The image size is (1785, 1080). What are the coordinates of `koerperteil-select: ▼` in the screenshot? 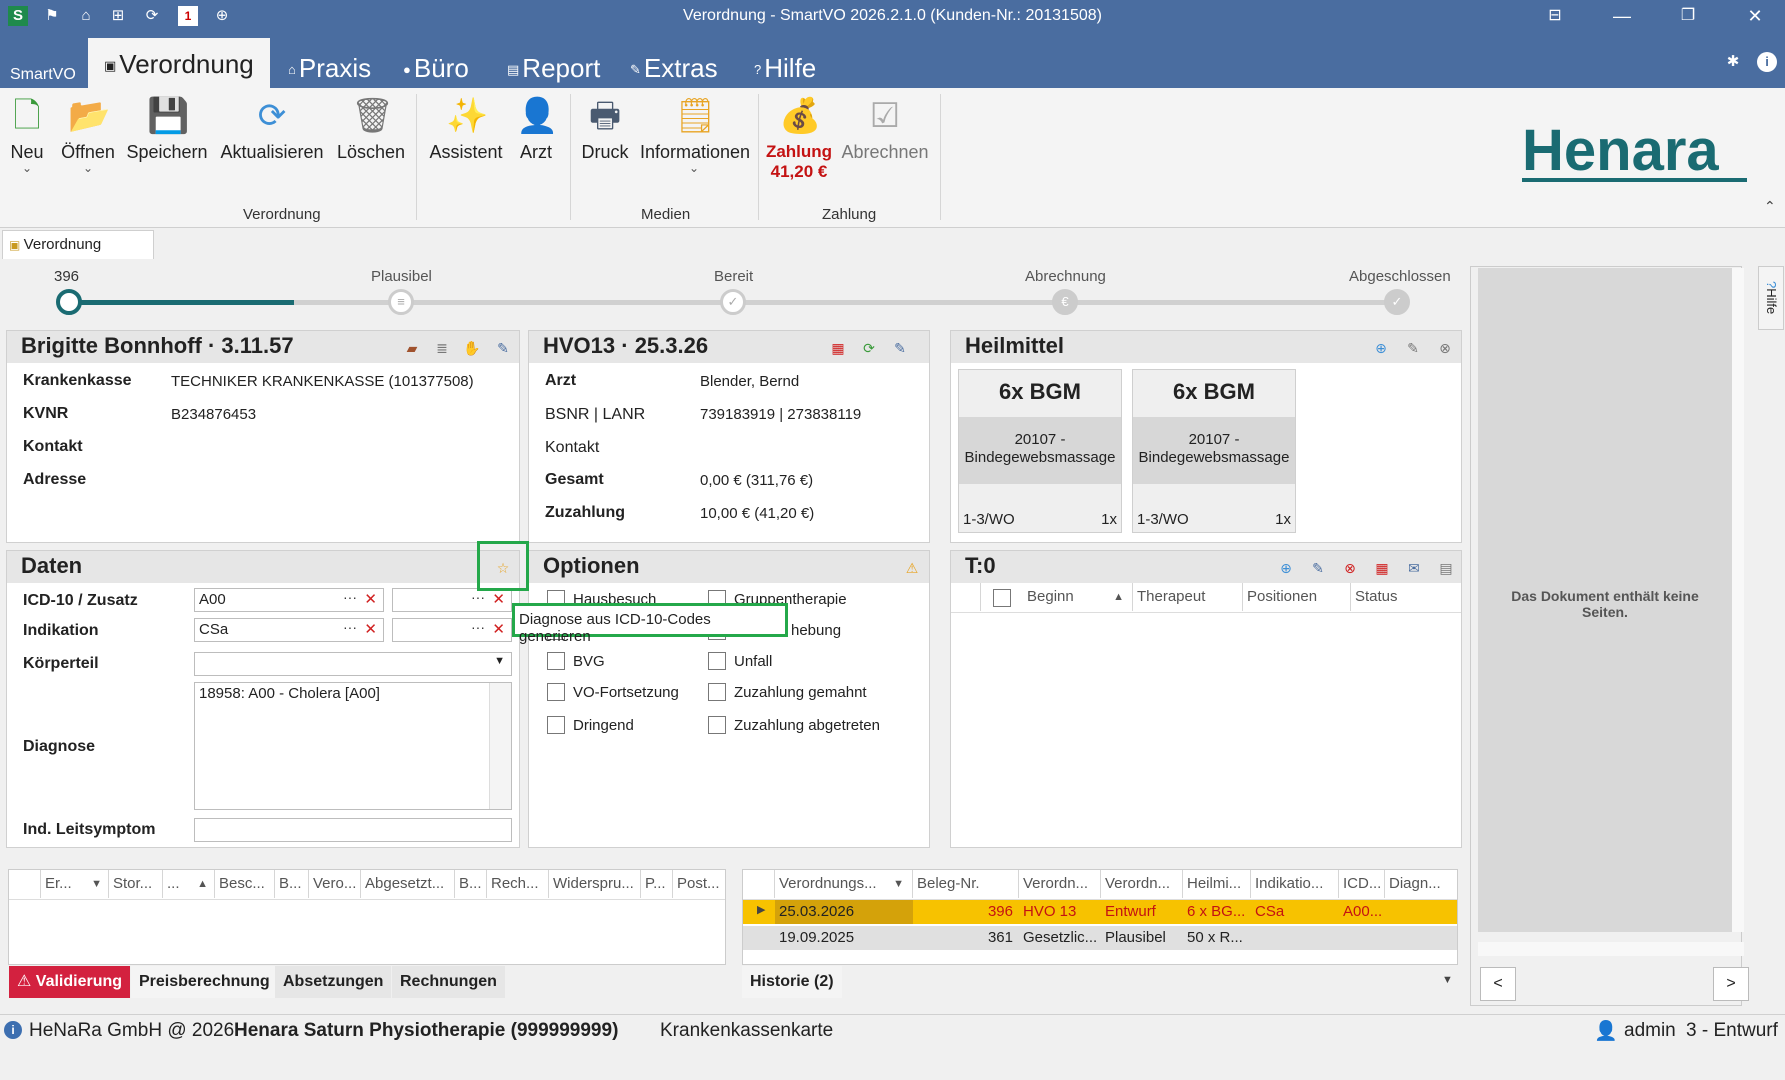 It's located at (353, 664).